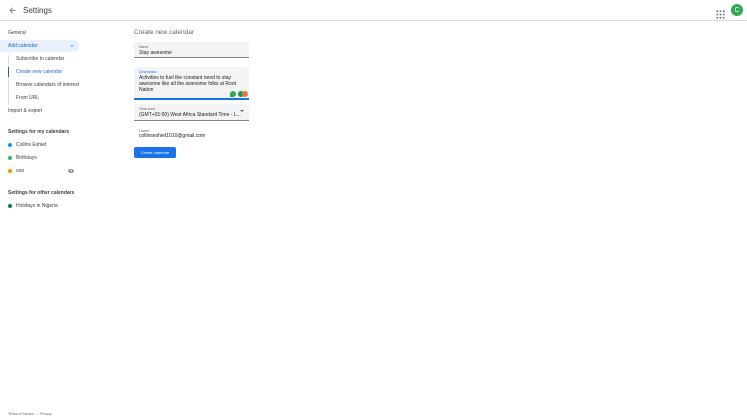 The height and width of the screenshot is (420, 747). What do you see at coordinates (146, 90) in the screenshot?
I see `description-line-3: Nation` at bounding box center [146, 90].